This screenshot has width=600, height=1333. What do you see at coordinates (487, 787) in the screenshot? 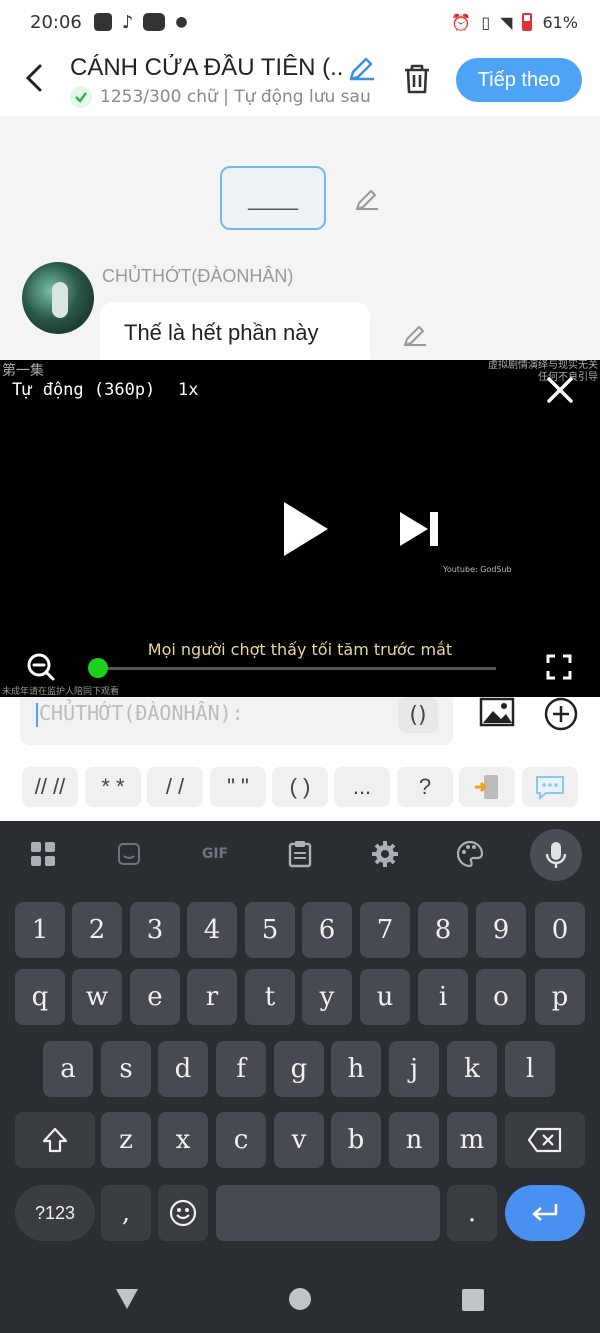
I see `phone-transfer-icon` at bounding box center [487, 787].